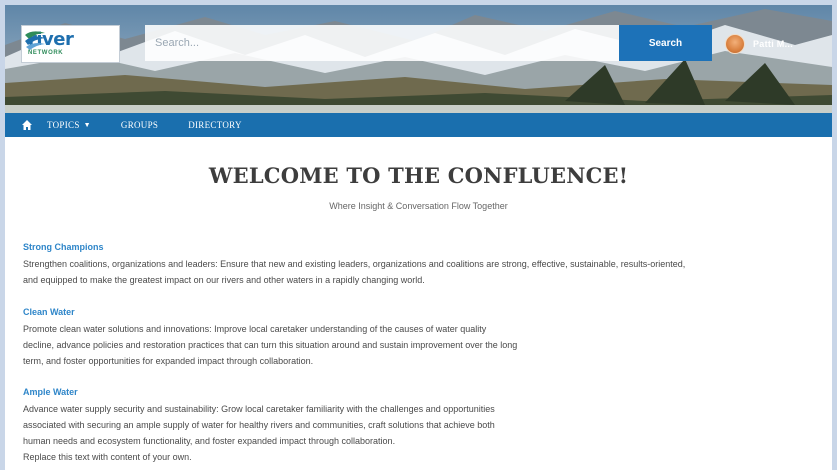  Describe the element at coordinates (418, 175) in the screenshot. I see `page-title: WELCOME TO THE CONFLUENCE!` at that location.